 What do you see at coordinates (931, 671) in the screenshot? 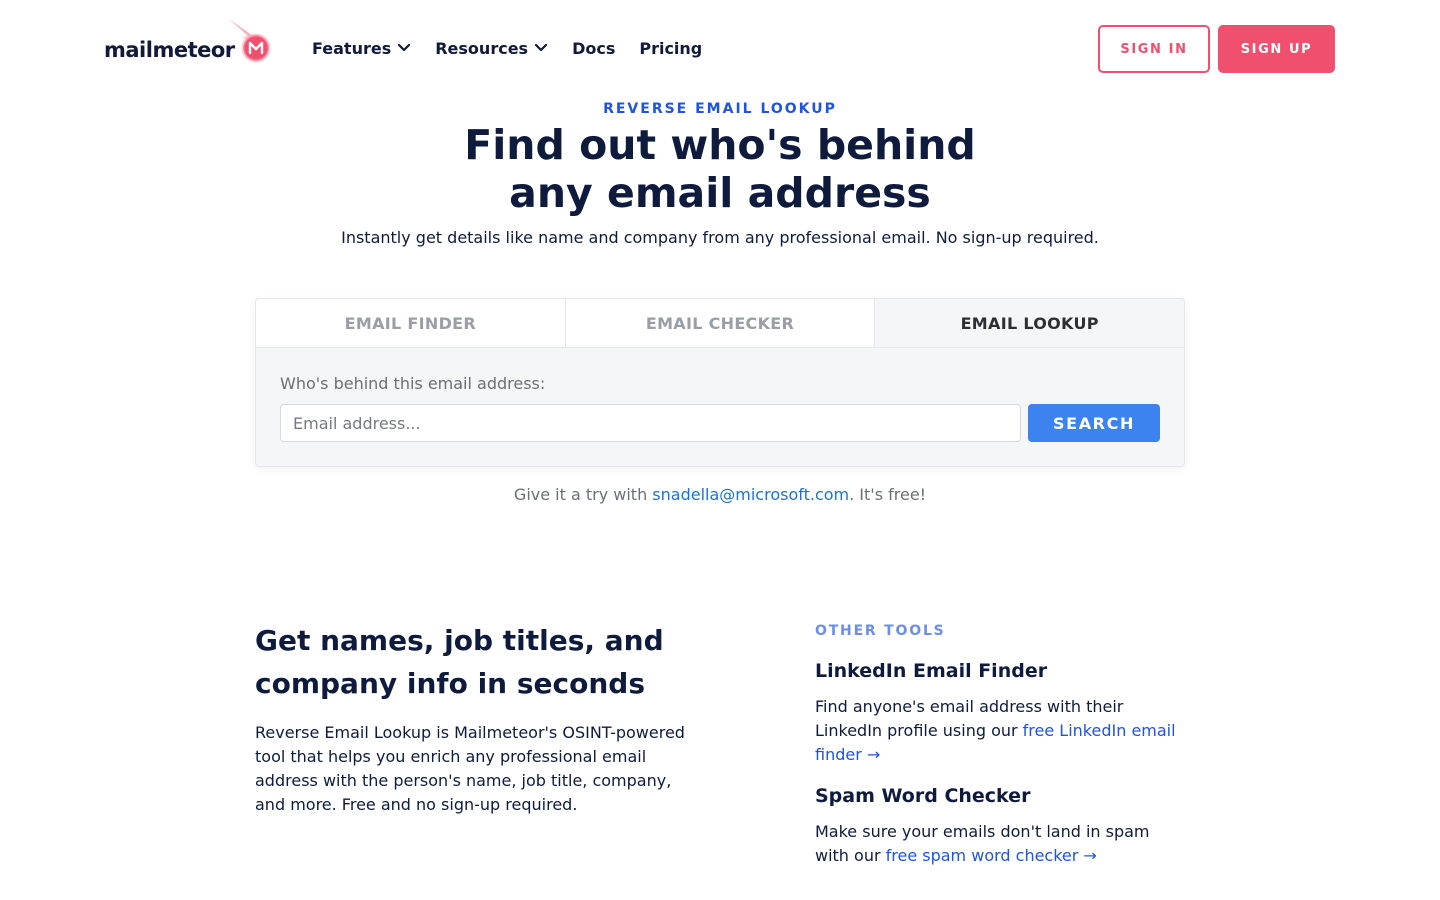
I see `tool-title-linkedin-email-finder: LinkedIn Email Finder` at bounding box center [931, 671].